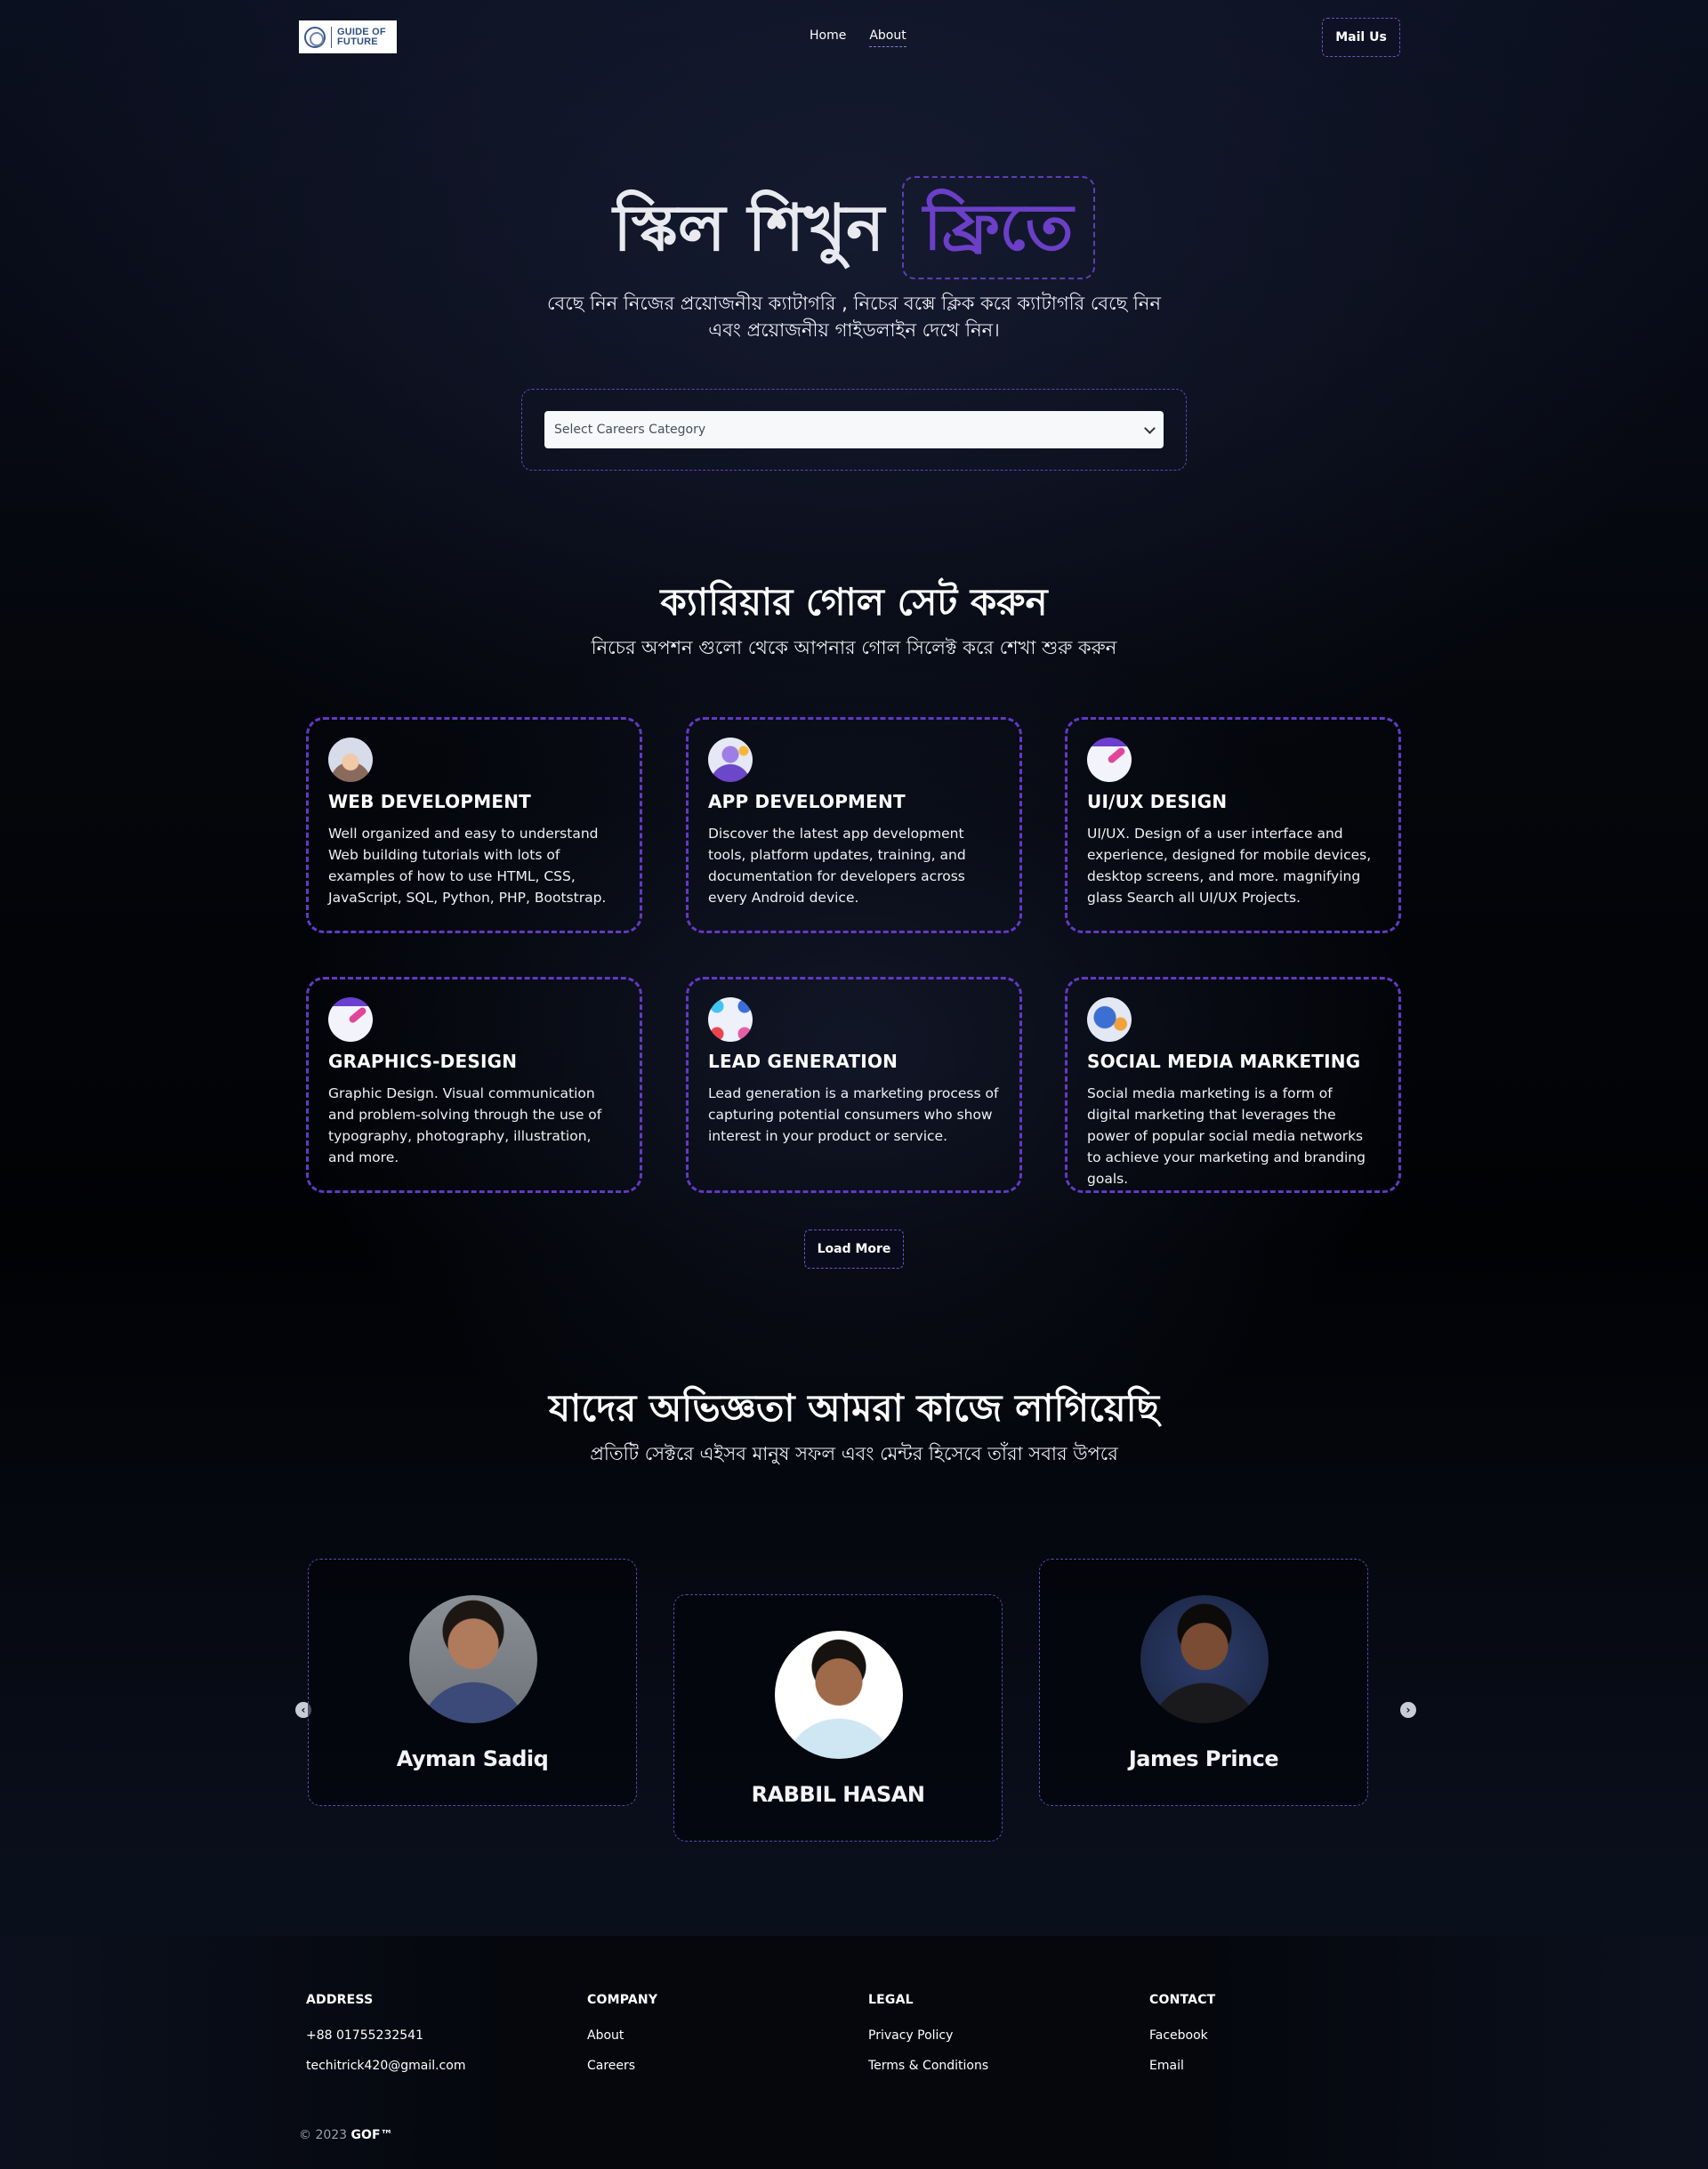 Image resolution: width=1708 pixels, height=2169 pixels. I want to click on mail-us-button: Mail Us, so click(1361, 37).